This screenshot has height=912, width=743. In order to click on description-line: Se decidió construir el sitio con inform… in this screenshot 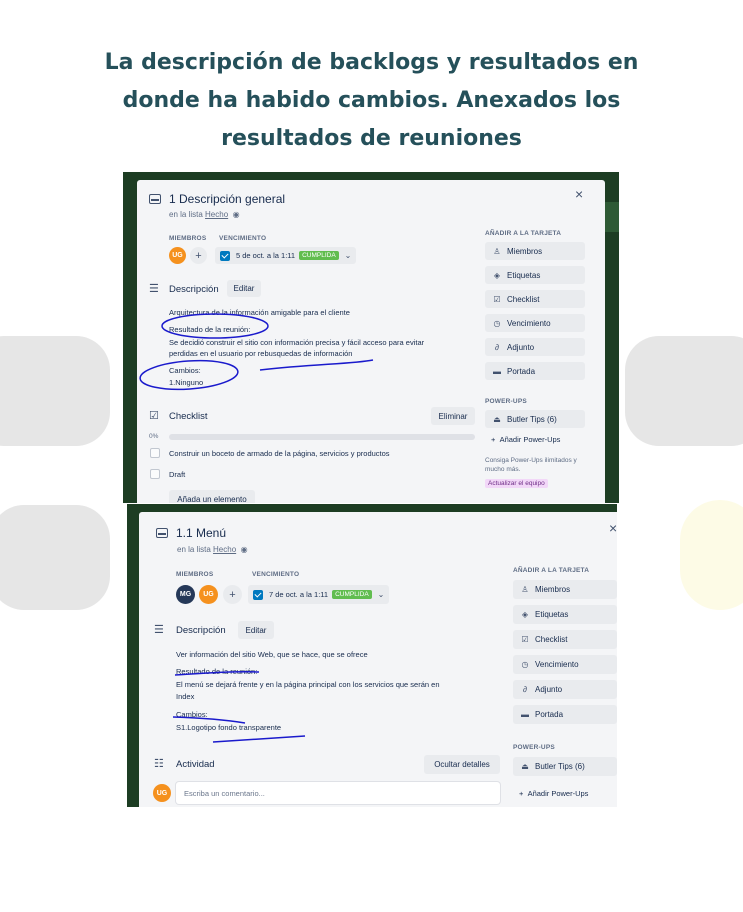, I will do `click(297, 342)`.